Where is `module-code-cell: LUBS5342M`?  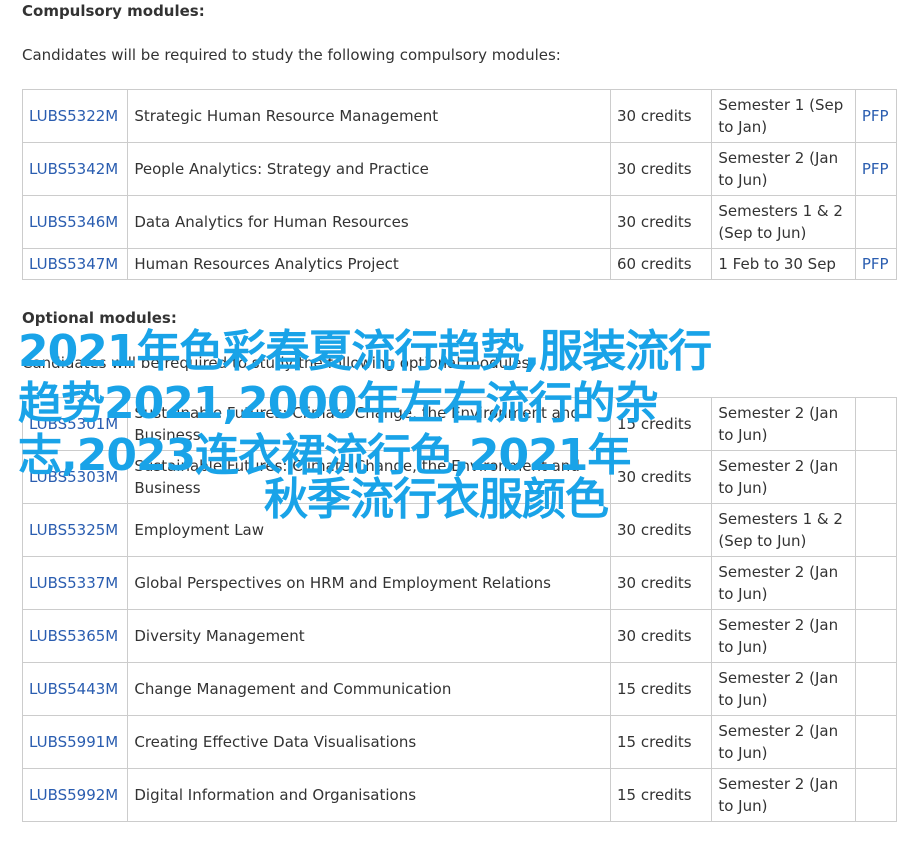
module-code-cell: LUBS5342M is located at coordinates (75, 169).